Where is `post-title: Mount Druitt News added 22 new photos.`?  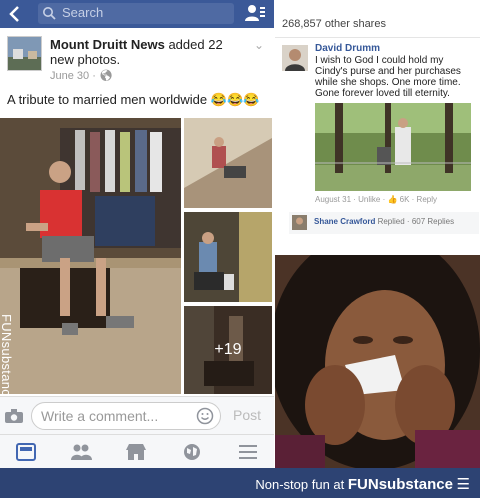 post-title: Mount Druitt News added 22 new photos. is located at coordinates (150, 52).